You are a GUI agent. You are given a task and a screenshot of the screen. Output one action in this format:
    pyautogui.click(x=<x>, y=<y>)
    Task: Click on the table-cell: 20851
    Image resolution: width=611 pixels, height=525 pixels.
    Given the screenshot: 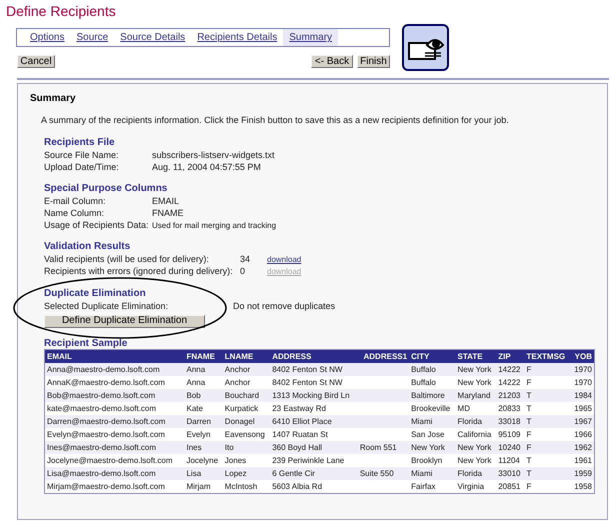 What is the action you would take?
    pyautogui.click(x=510, y=486)
    